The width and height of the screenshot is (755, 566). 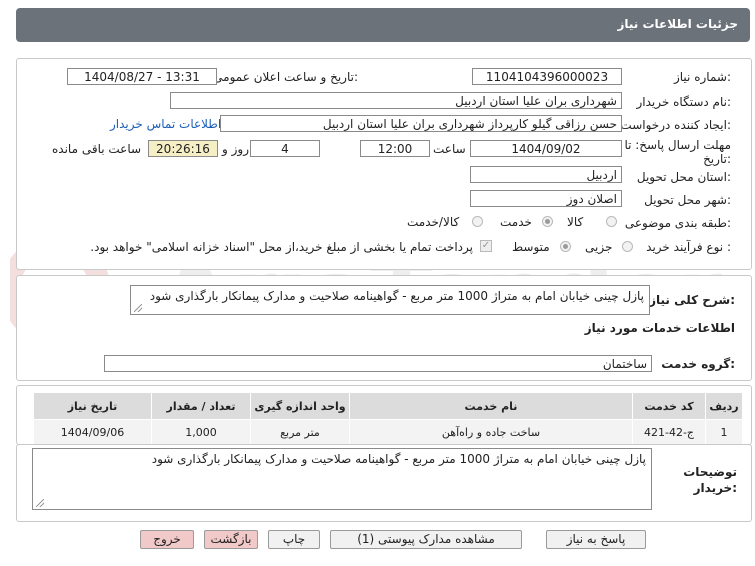 What do you see at coordinates (546, 174) in the screenshot?
I see `province-field: اردبیل` at bounding box center [546, 174].